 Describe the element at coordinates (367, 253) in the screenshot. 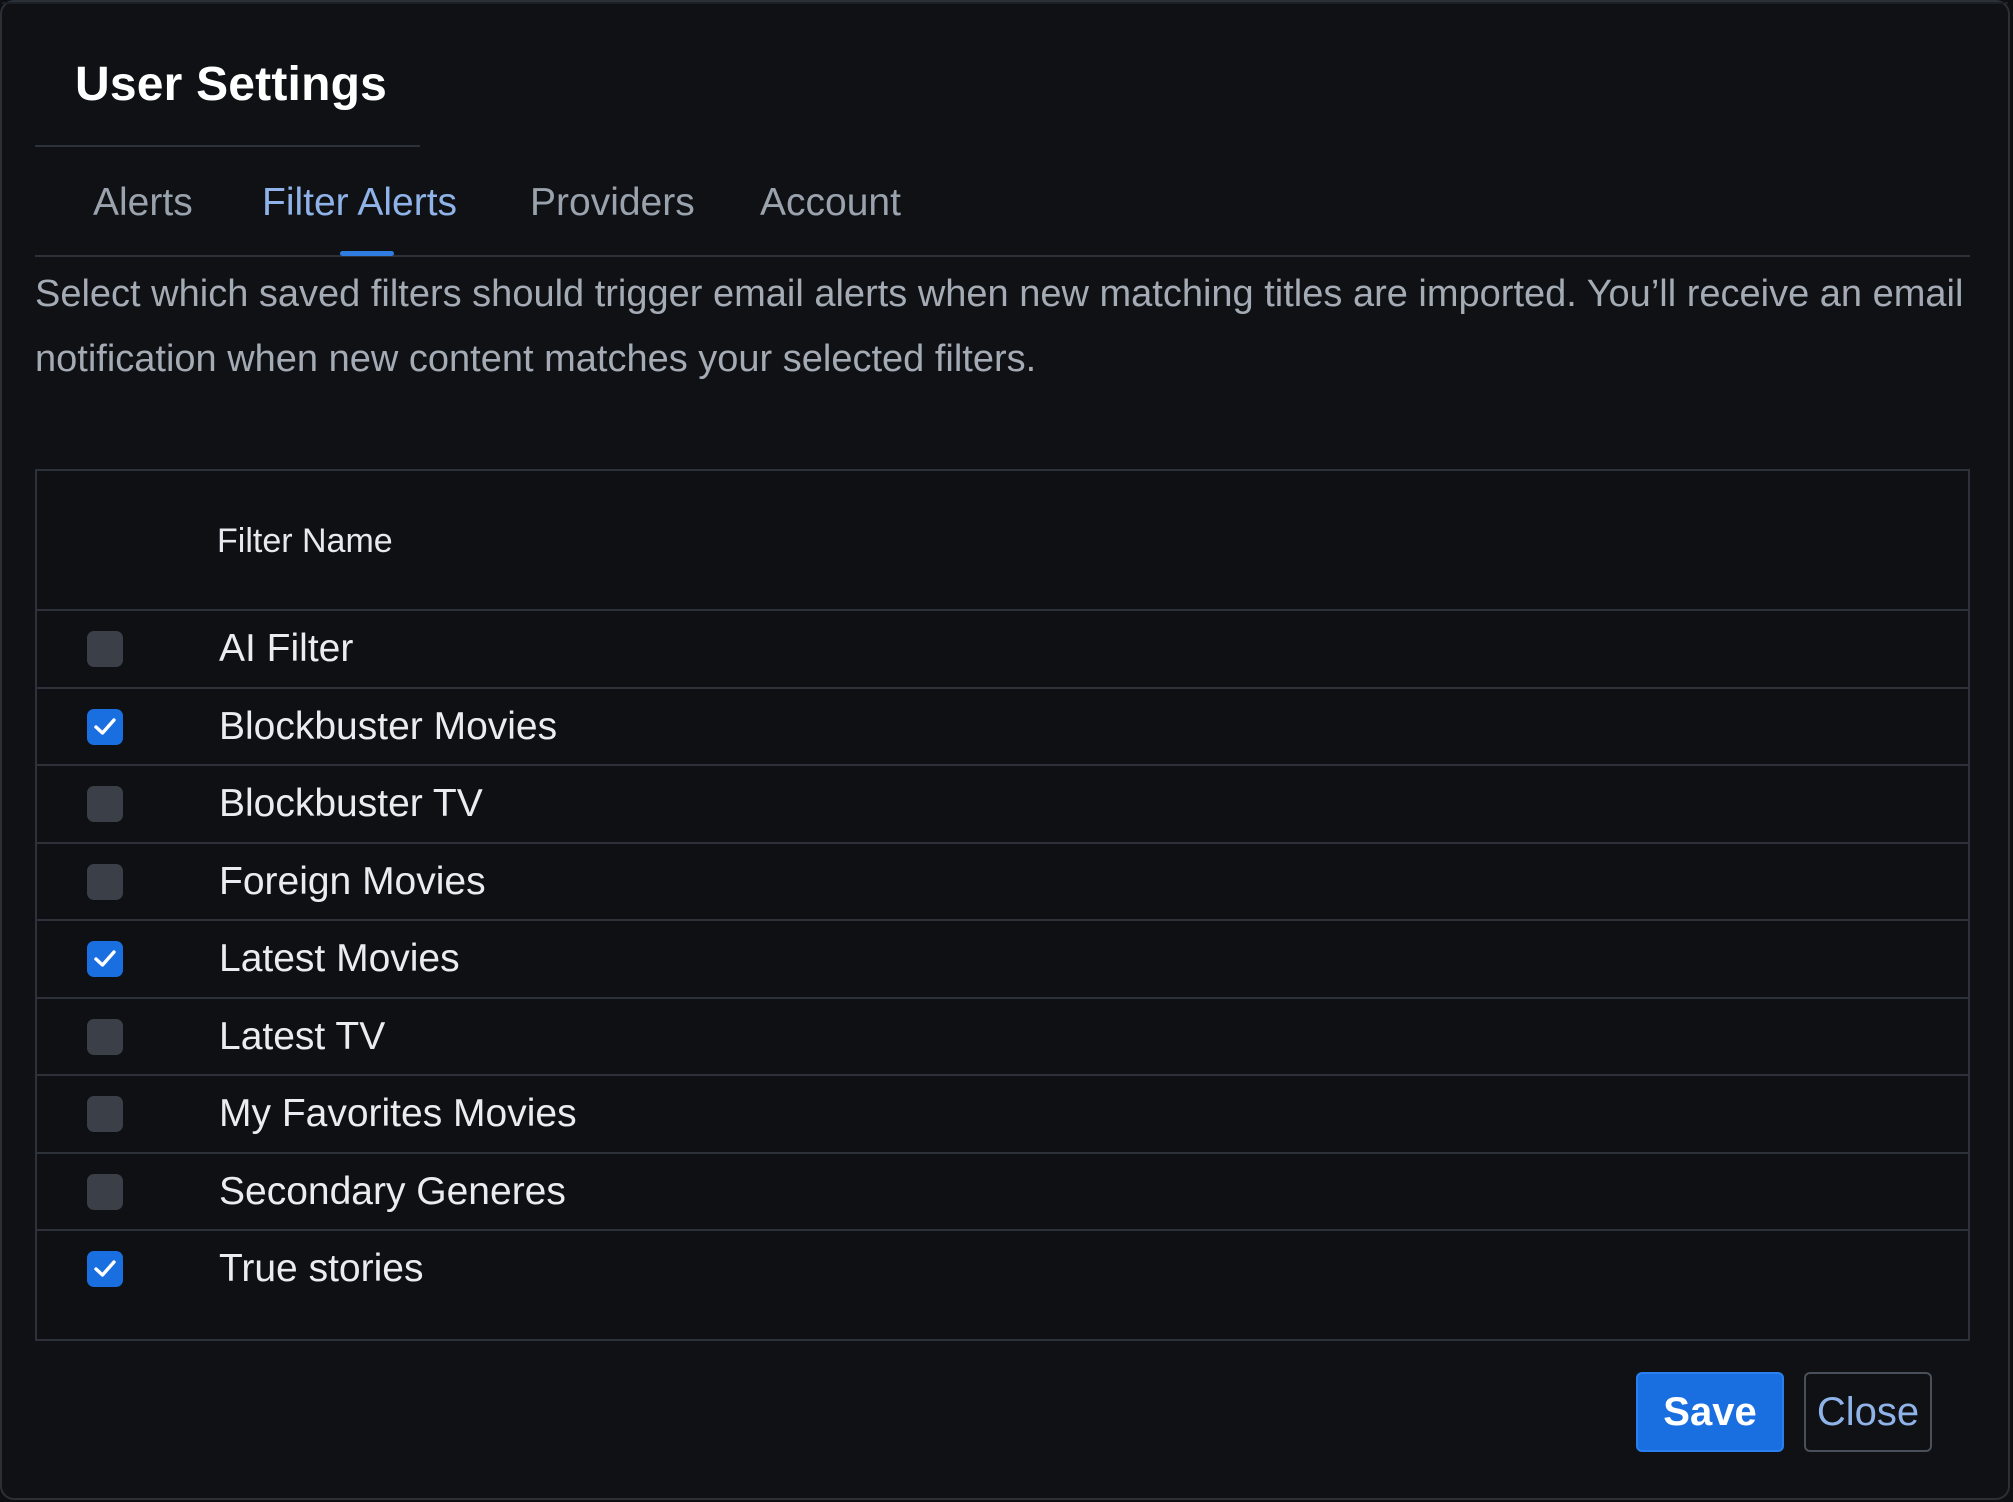

I see `active-tab-indicator` at that location.